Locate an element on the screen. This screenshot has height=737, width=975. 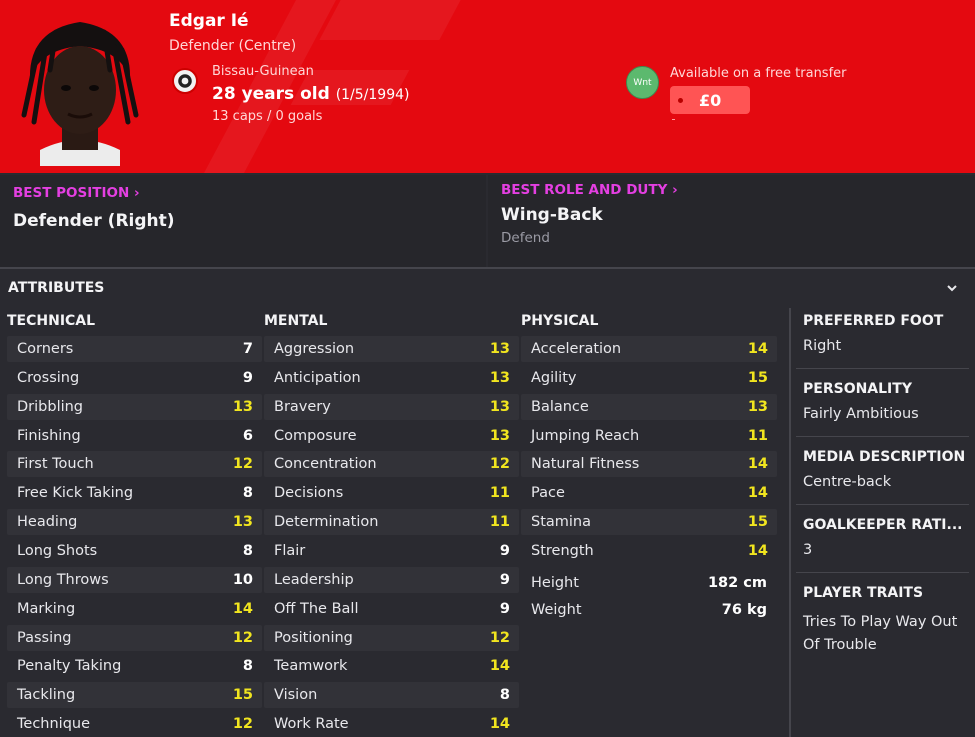
best-role-heading-label: BEST ROLE AND DUTY is located at coordinates (584, 190).